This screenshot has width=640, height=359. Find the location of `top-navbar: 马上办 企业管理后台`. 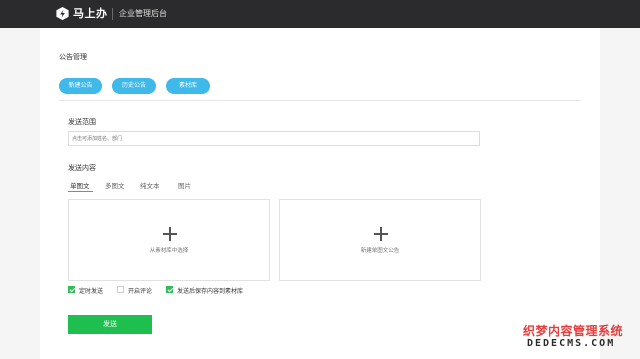

top-navbar: 马上办 企业管理后台 is located at coordinates (320, 14).